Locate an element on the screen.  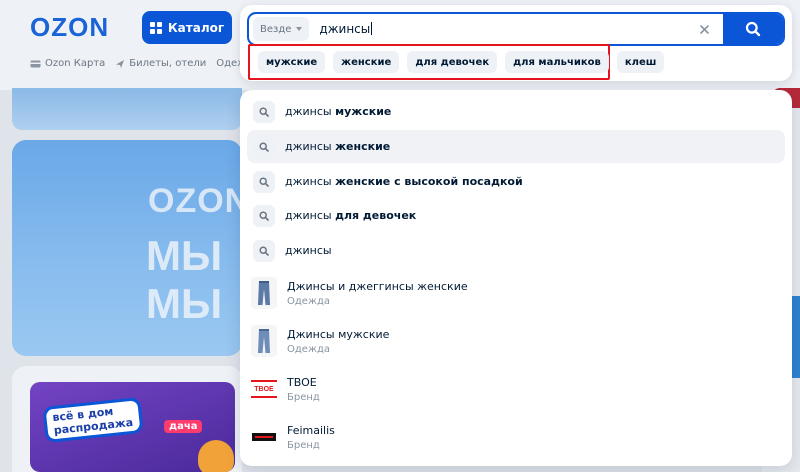
header-subnav: Ozon Карта Билеты, отели Одежда, is located at coordinates (146, 63).